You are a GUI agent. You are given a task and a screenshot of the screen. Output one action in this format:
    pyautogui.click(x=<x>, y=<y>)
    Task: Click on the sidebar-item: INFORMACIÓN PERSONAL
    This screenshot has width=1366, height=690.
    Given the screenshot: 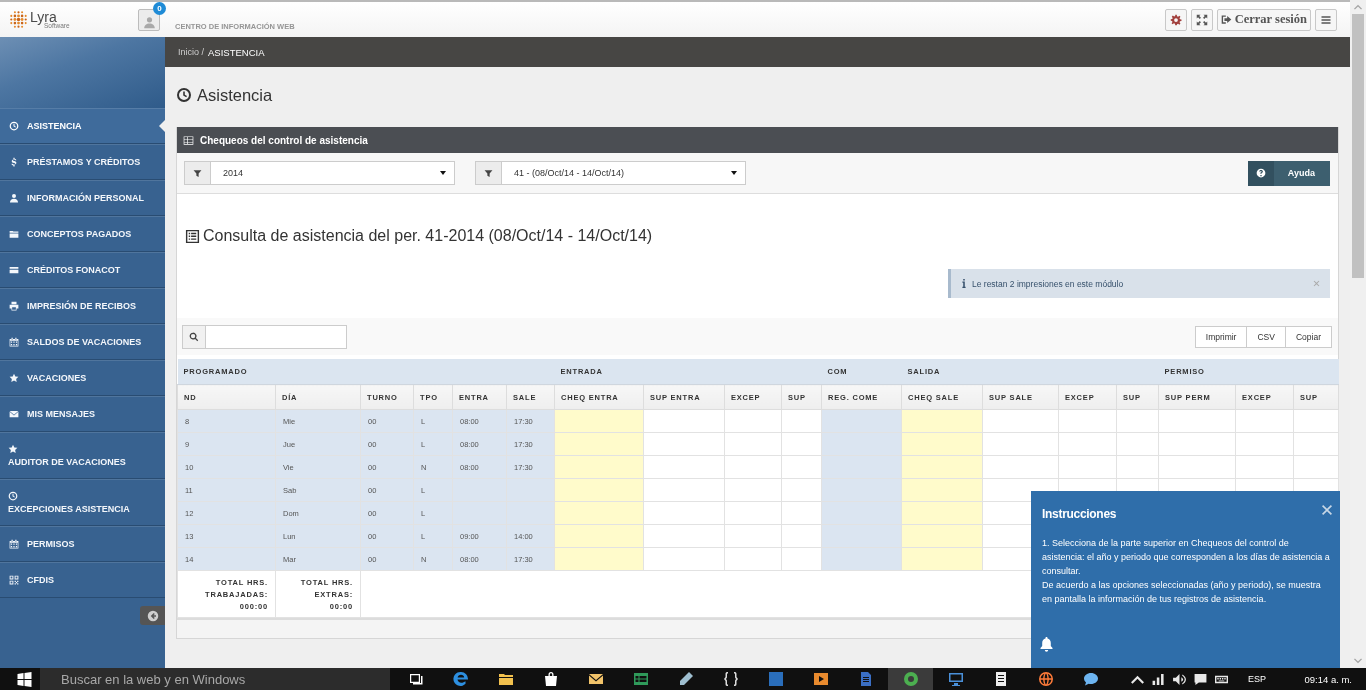 What is the action you would take?
    pyautogui.click(x=82, y=198)
    